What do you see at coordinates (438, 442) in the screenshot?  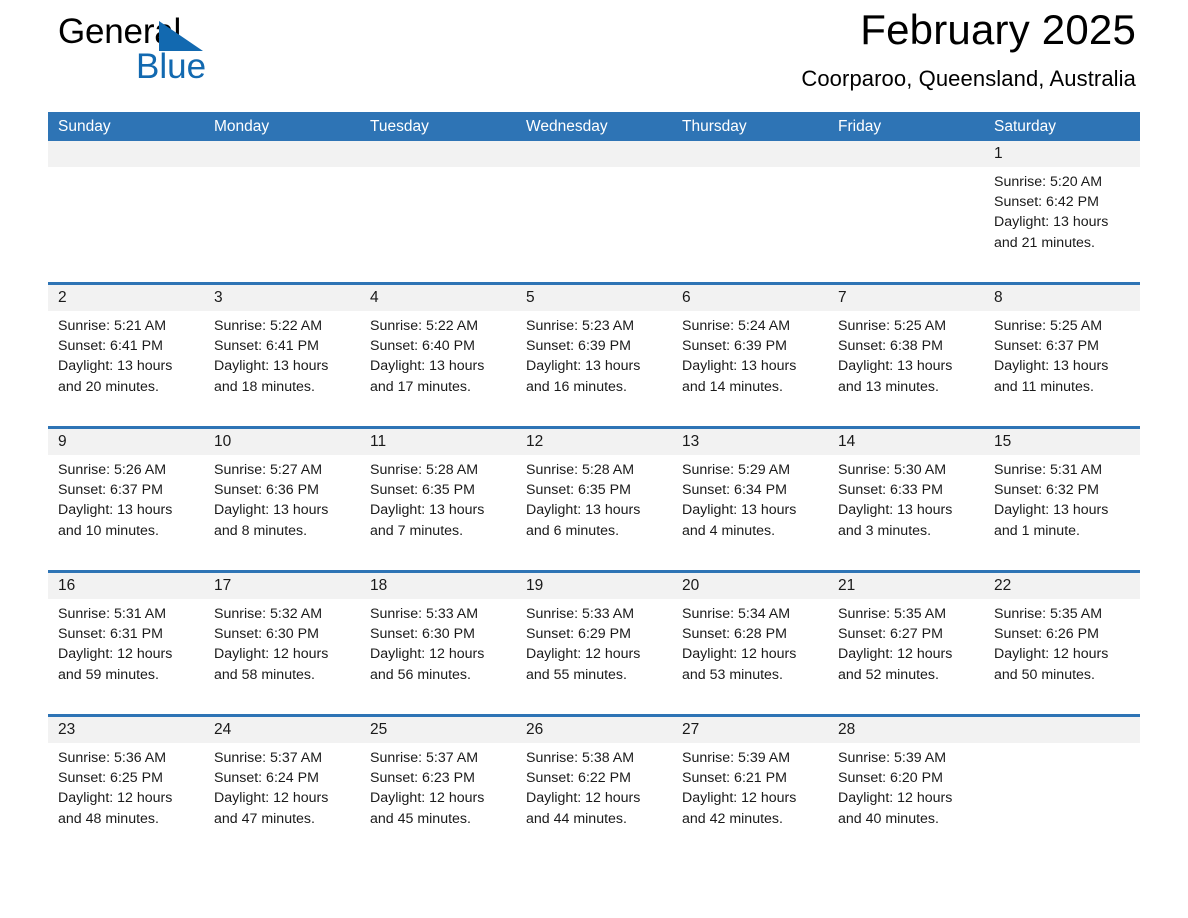 I see `day-number-band: 11` at bounding box center [438, 442].